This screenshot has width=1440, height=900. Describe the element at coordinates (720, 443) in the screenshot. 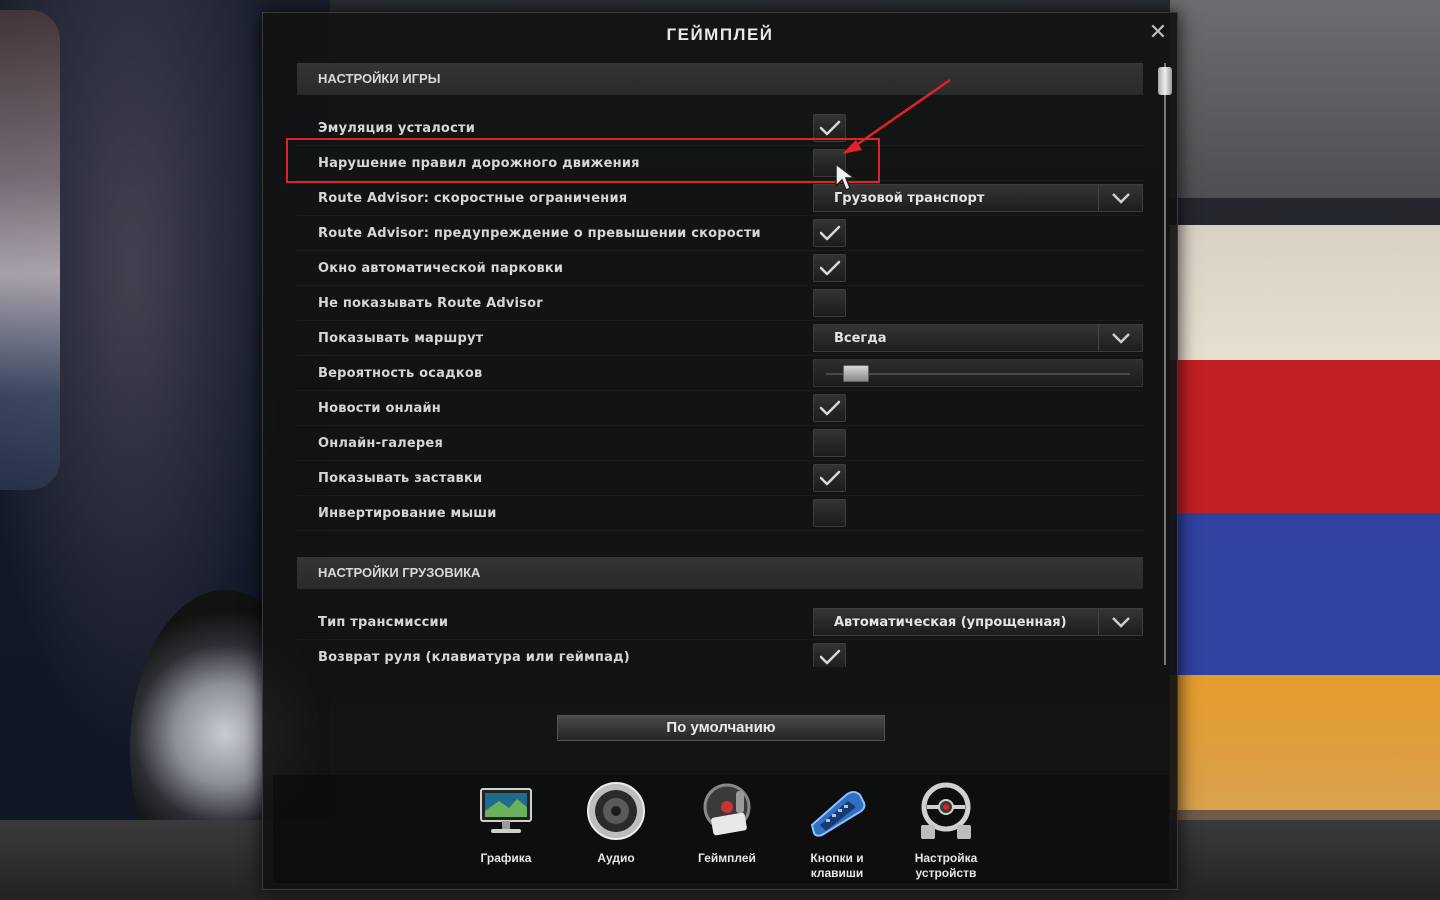

I see `setting-row: Онлайн-галерея` at that location.